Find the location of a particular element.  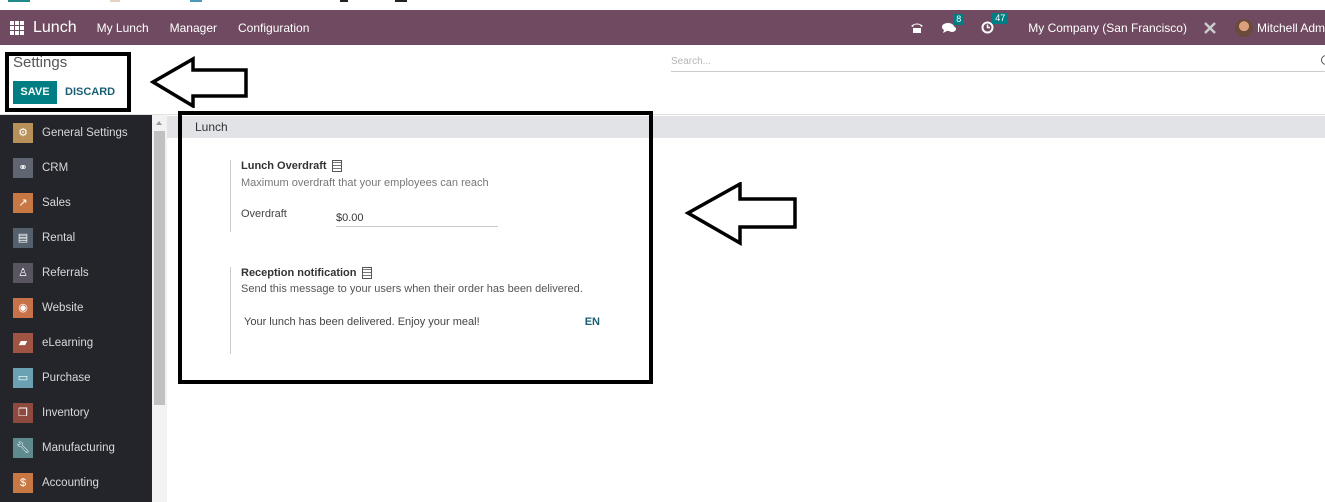

company-switcher: My Company (San Francisco) is located at coordinates (1107, 28).